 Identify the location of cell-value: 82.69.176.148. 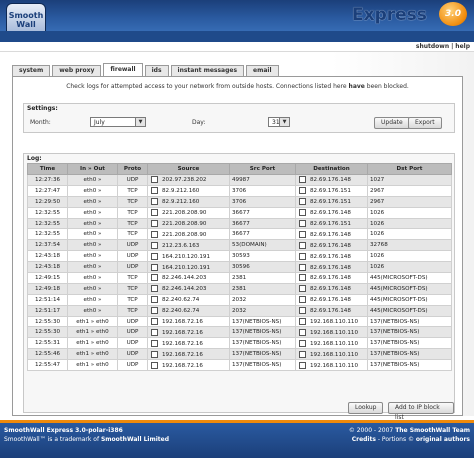
(330, 300).